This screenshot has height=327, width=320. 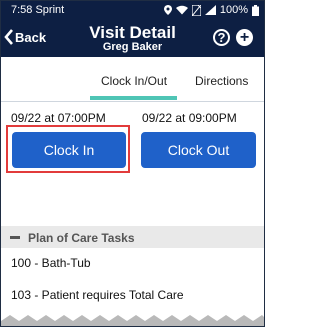 I want to click on signal-icon, so click(x=210, y=10).